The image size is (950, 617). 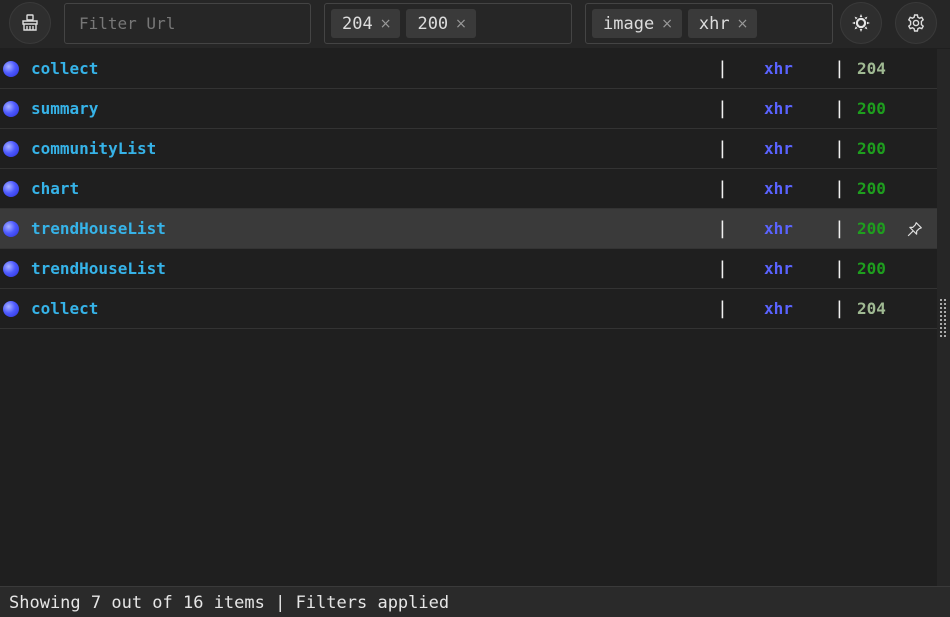 I want to click on resize-grip-icon, so click(x=943, y=318).